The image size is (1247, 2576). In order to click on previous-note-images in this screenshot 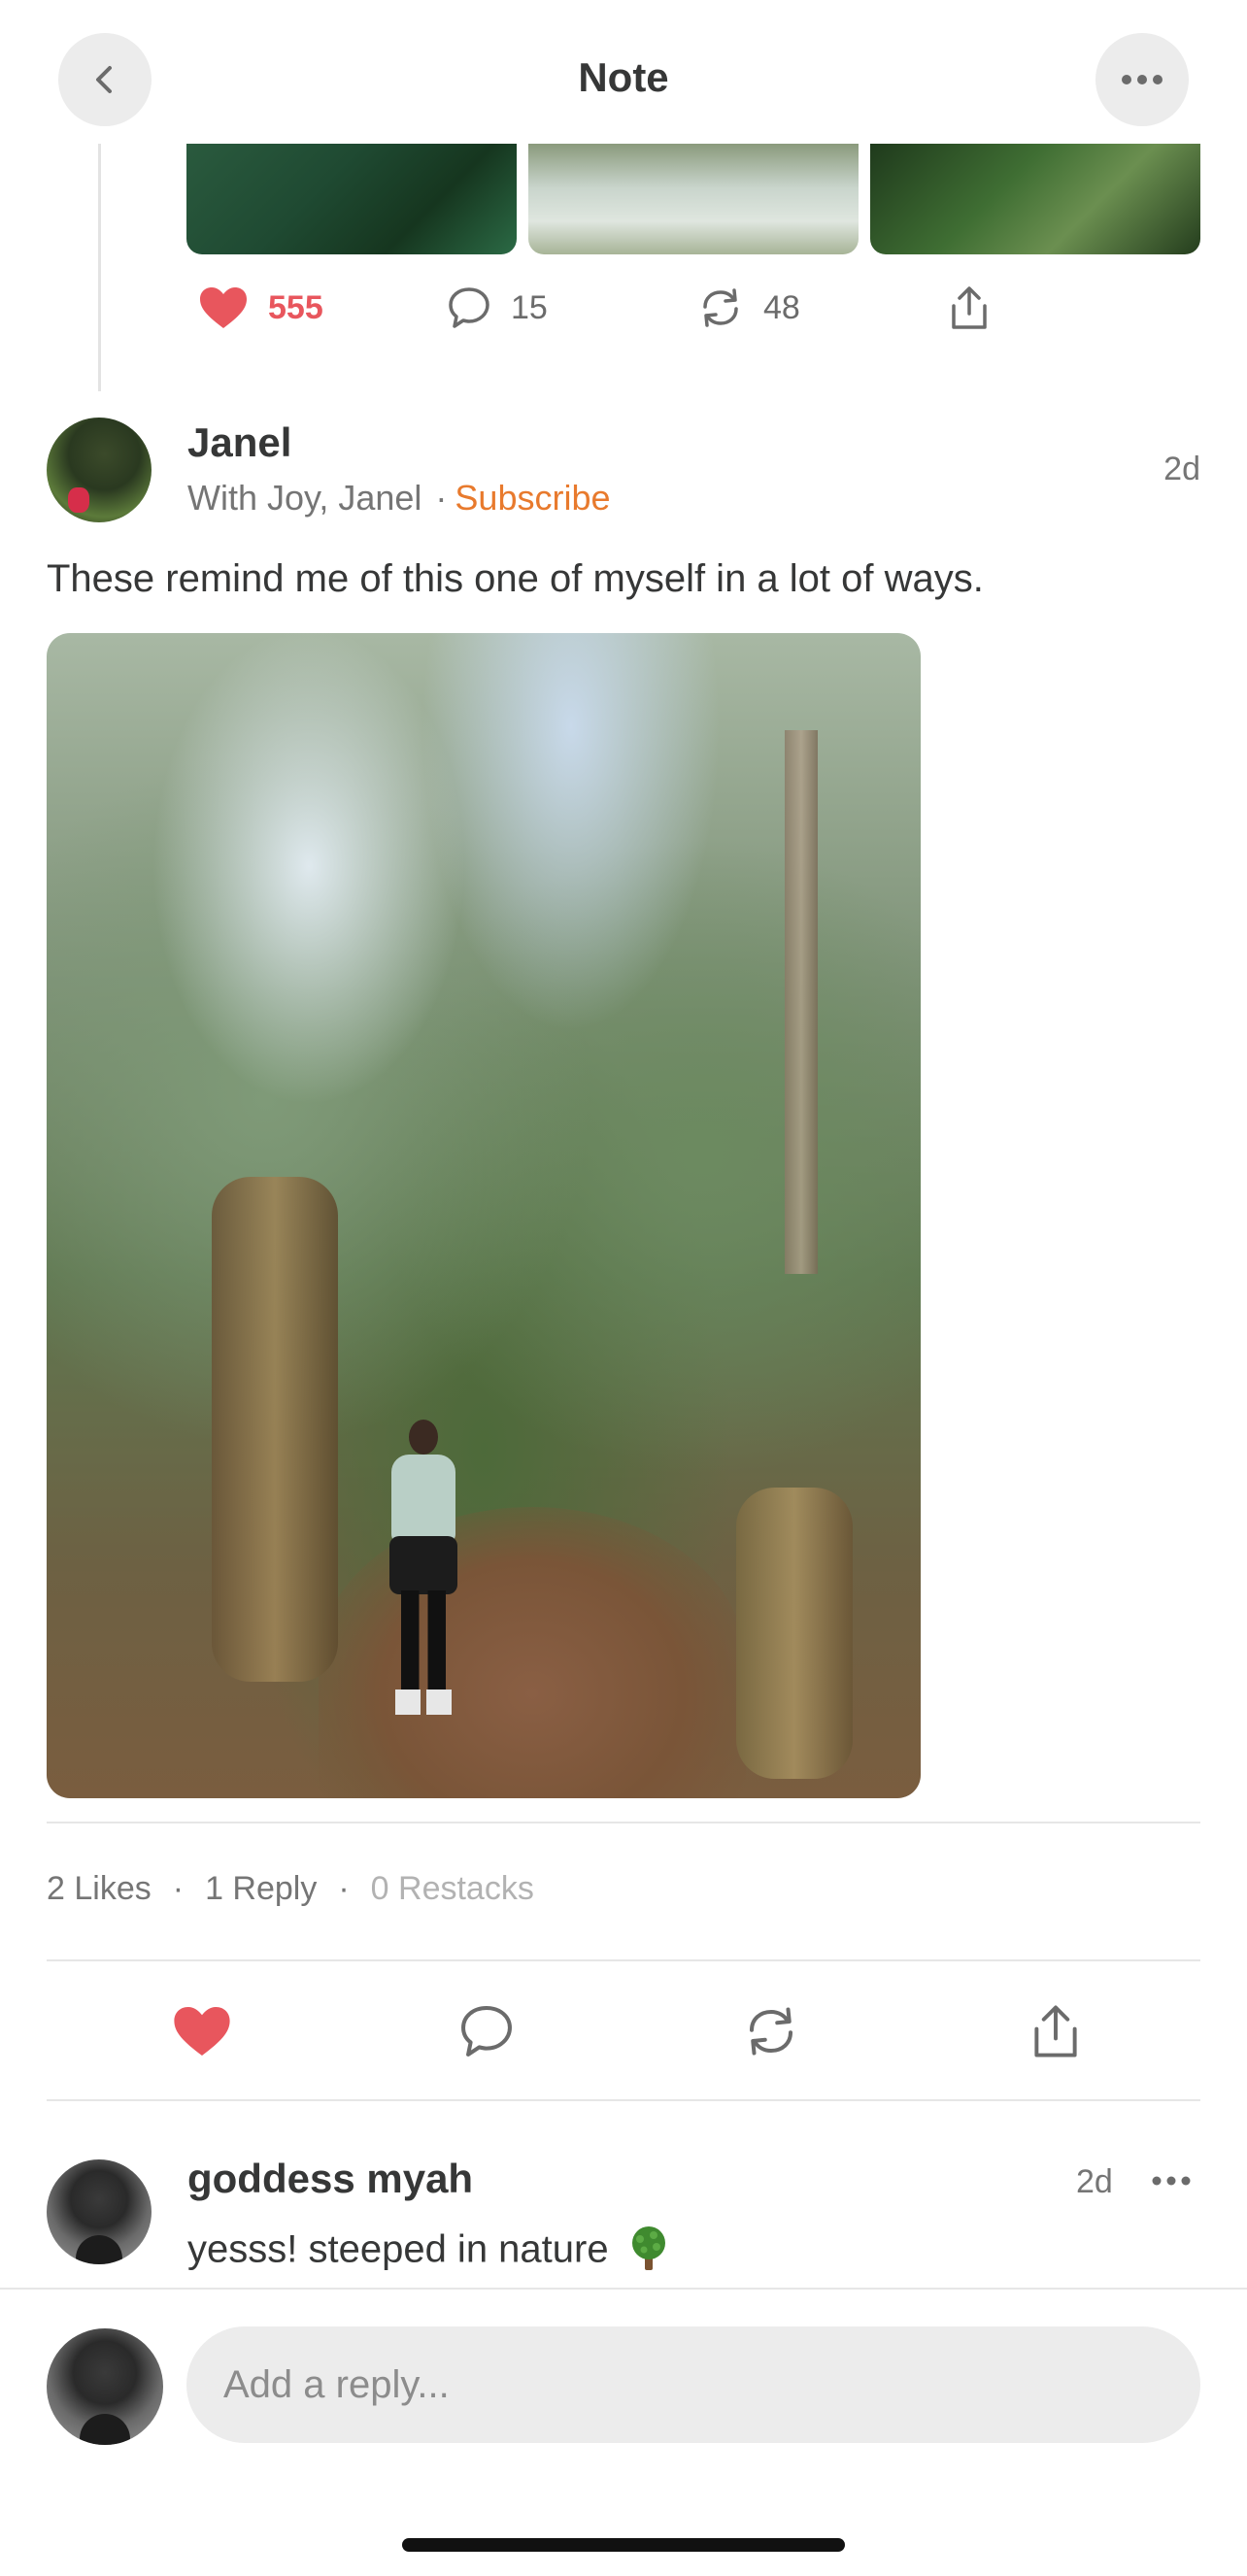, I will do `click(693, 199)`.